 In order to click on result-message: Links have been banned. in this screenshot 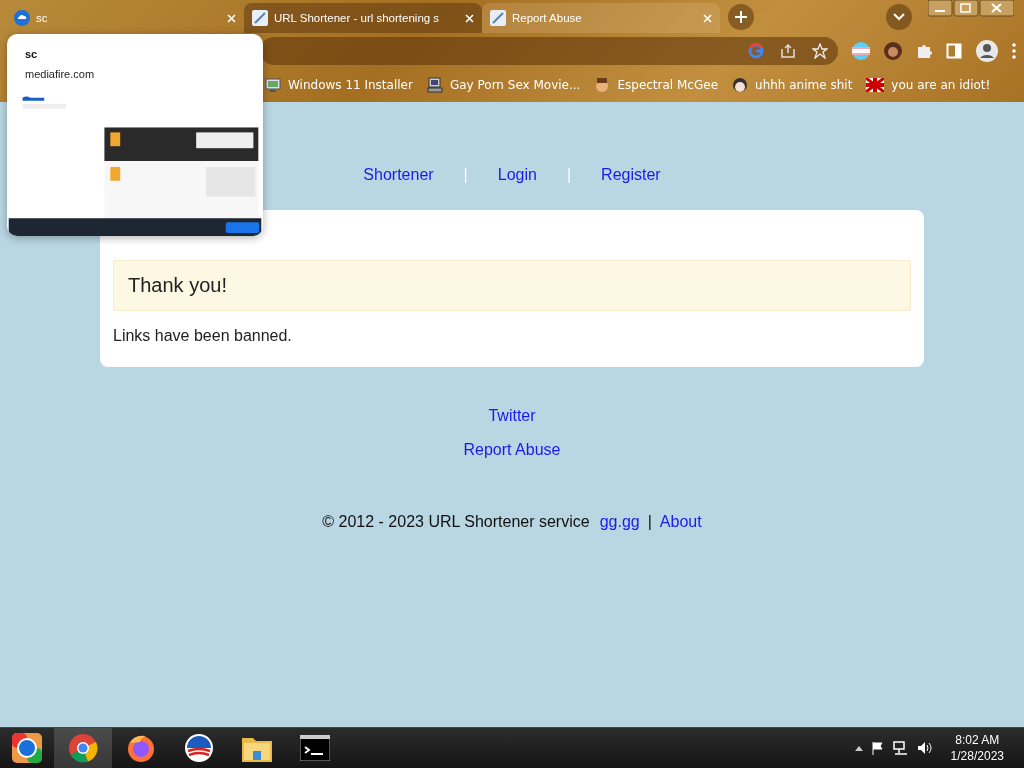, I will do `click(203, 336)`.